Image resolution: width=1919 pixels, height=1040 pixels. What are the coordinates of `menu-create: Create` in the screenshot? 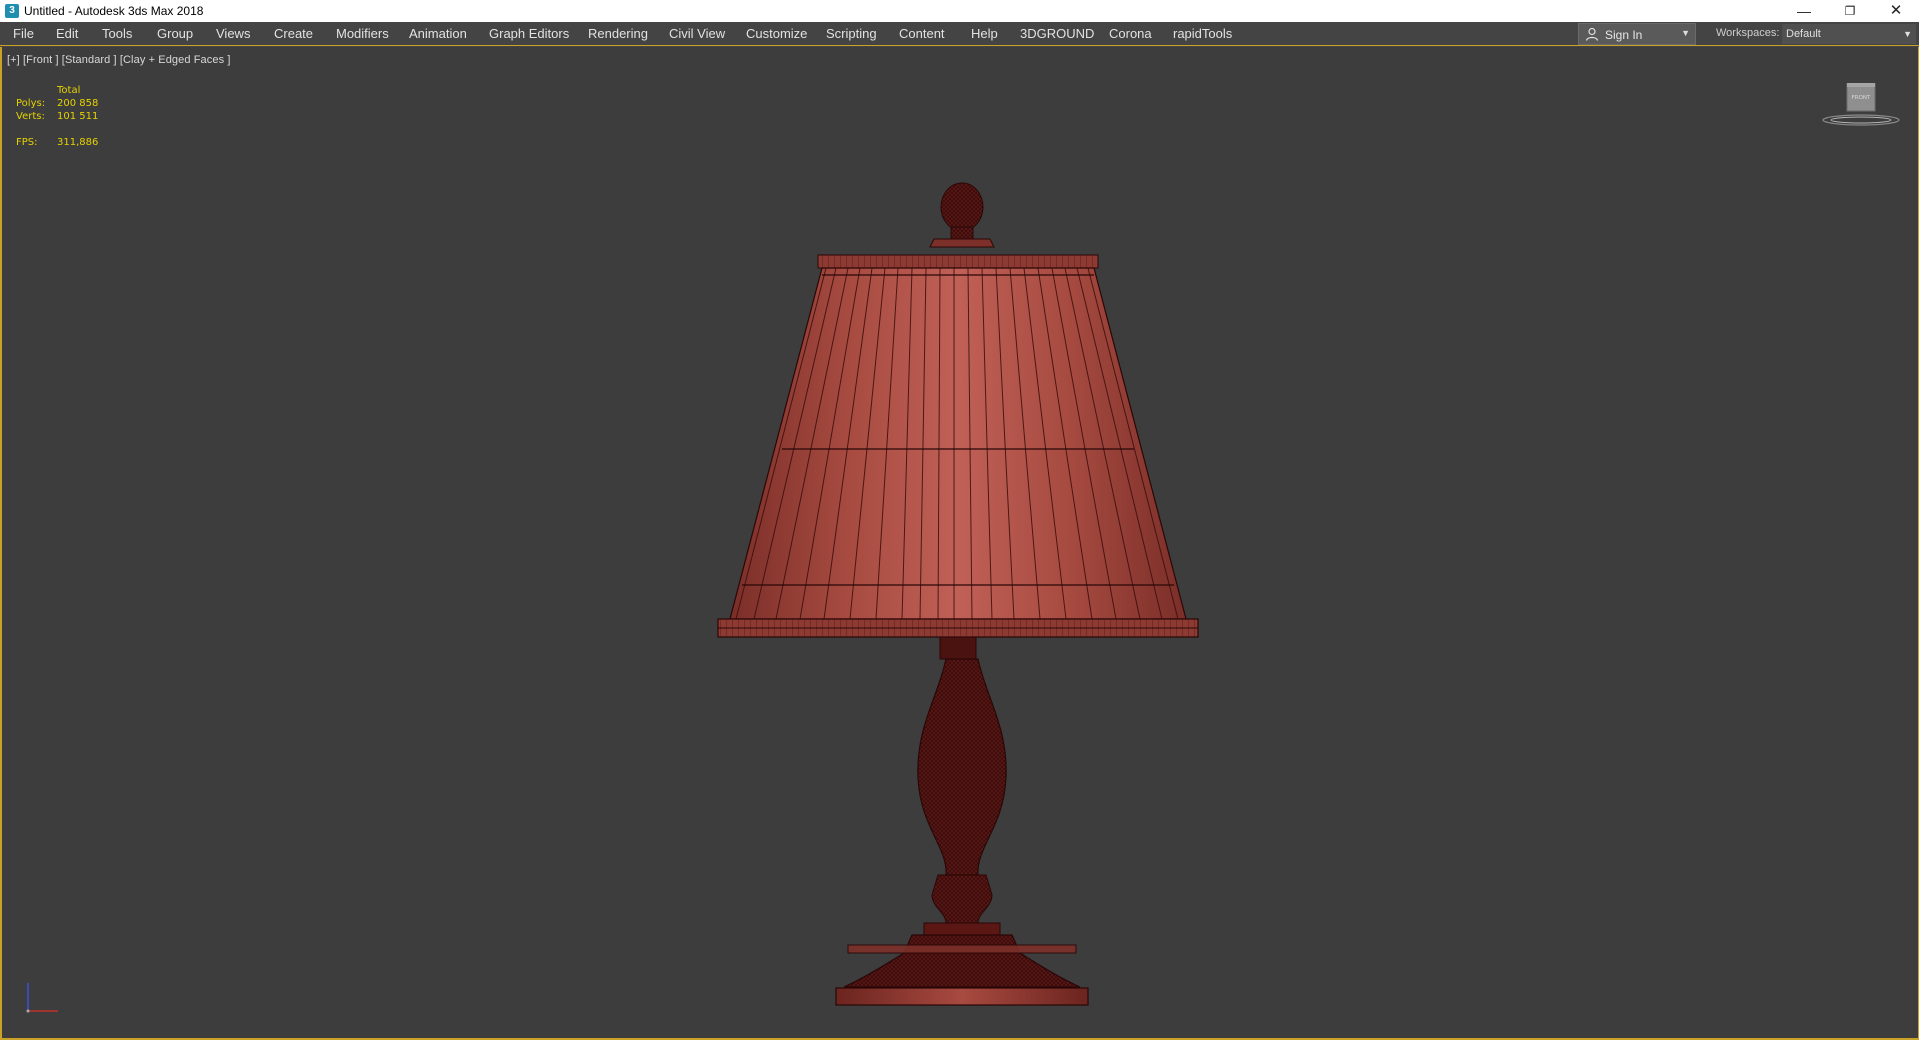 It's located at (293, 34).